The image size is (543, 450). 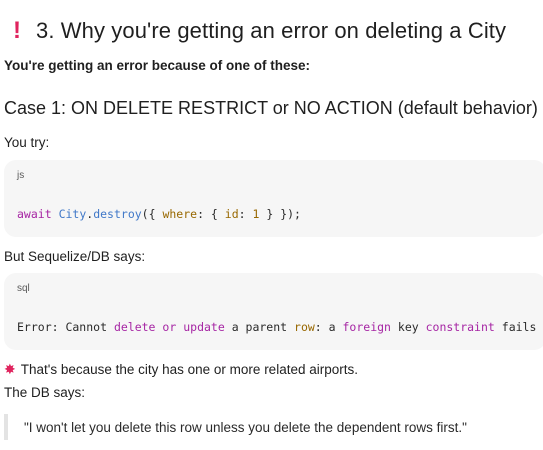 I want to click on db-says-label: But Sequelize/DB says:, so click(x=75, y=256).